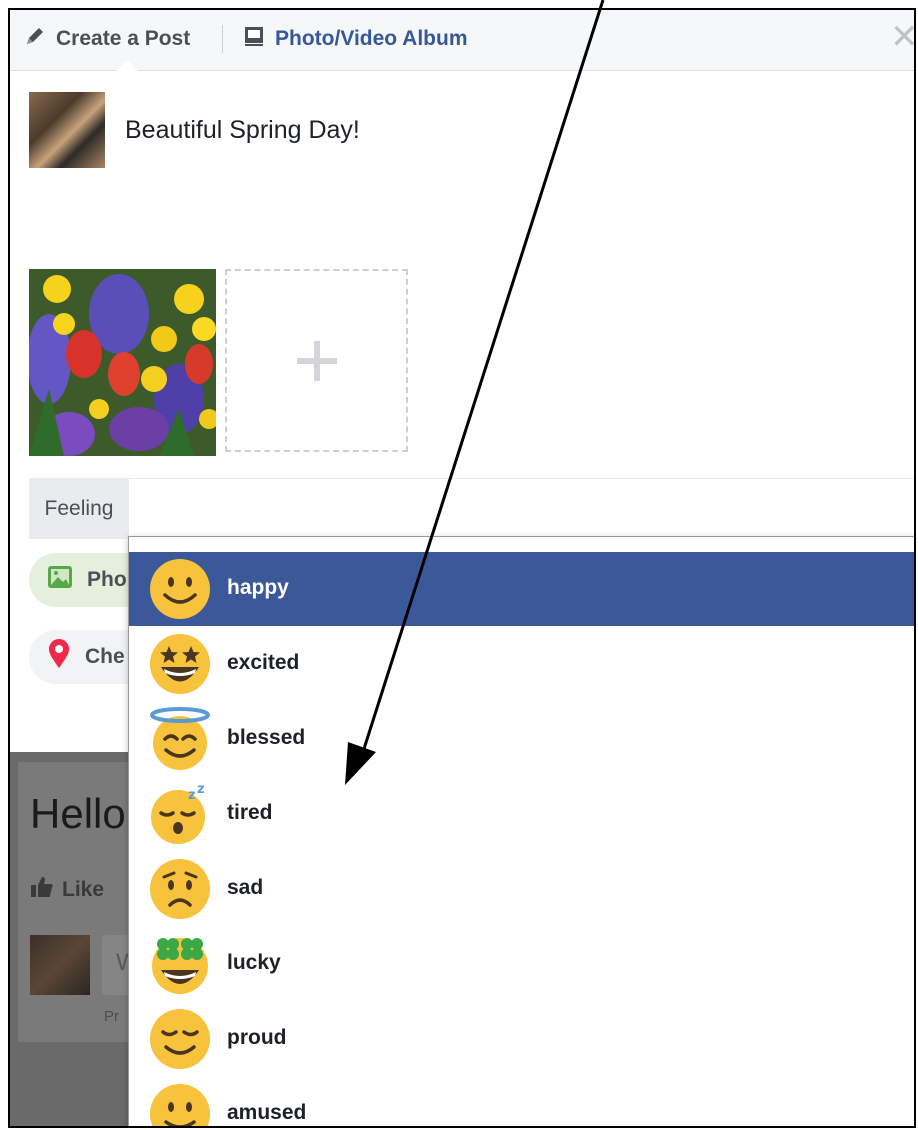 The height and width of the screenshot is (1130, 918). What do you see at coordinates (263, 662) in the screenshot?
I see `feeling-option-label: excited` at bounding box center [263, 662].